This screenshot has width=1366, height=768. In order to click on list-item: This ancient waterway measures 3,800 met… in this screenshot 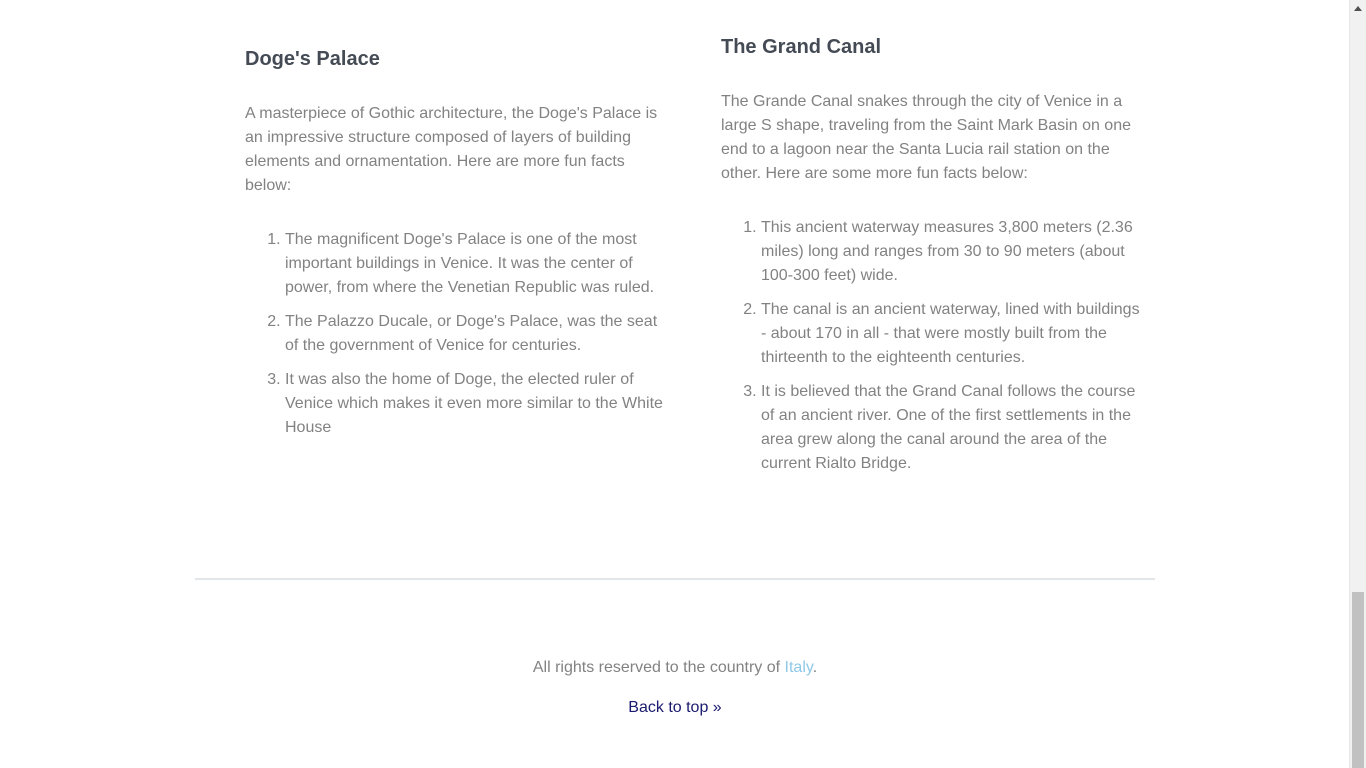, I will do `click(951, 252)`.